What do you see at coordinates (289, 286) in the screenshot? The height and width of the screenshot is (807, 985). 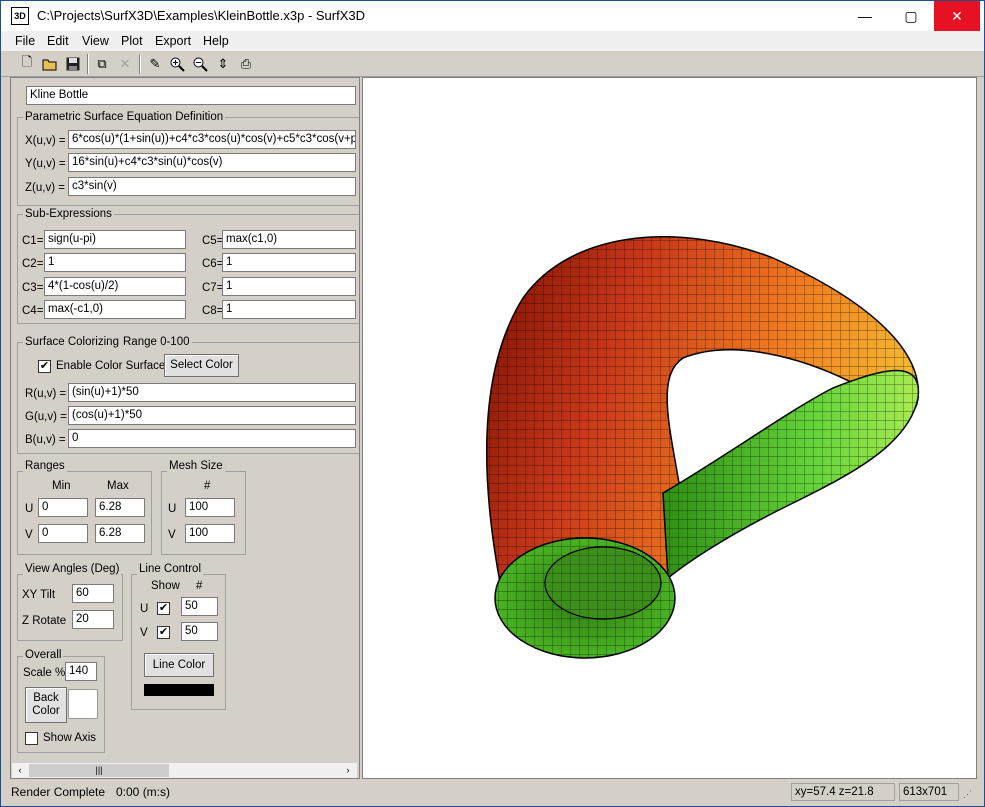 I see `c7-input: 1` at bounding box center [289, 286].